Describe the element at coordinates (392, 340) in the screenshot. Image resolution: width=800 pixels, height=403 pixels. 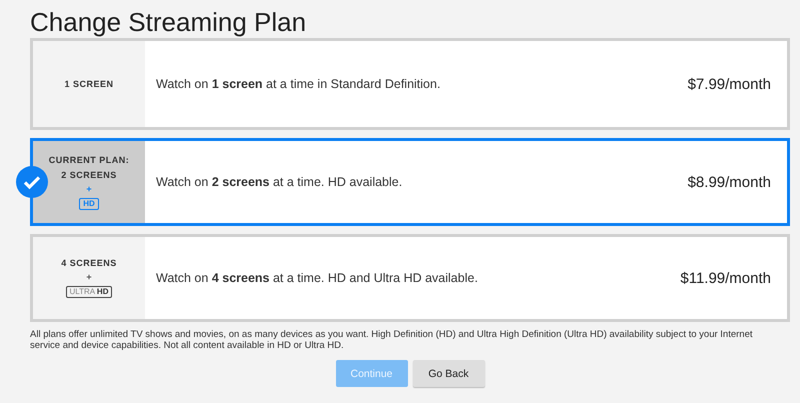
I see `footnote: All plans offer unlimited TV shows and movies, on as many devices as you want. High Definition (HD) and Ultra High Definition (Ultra HD) availability subject to your Internet service and device capabilities. Not all content available in HD or Ultra HD.` at that location.